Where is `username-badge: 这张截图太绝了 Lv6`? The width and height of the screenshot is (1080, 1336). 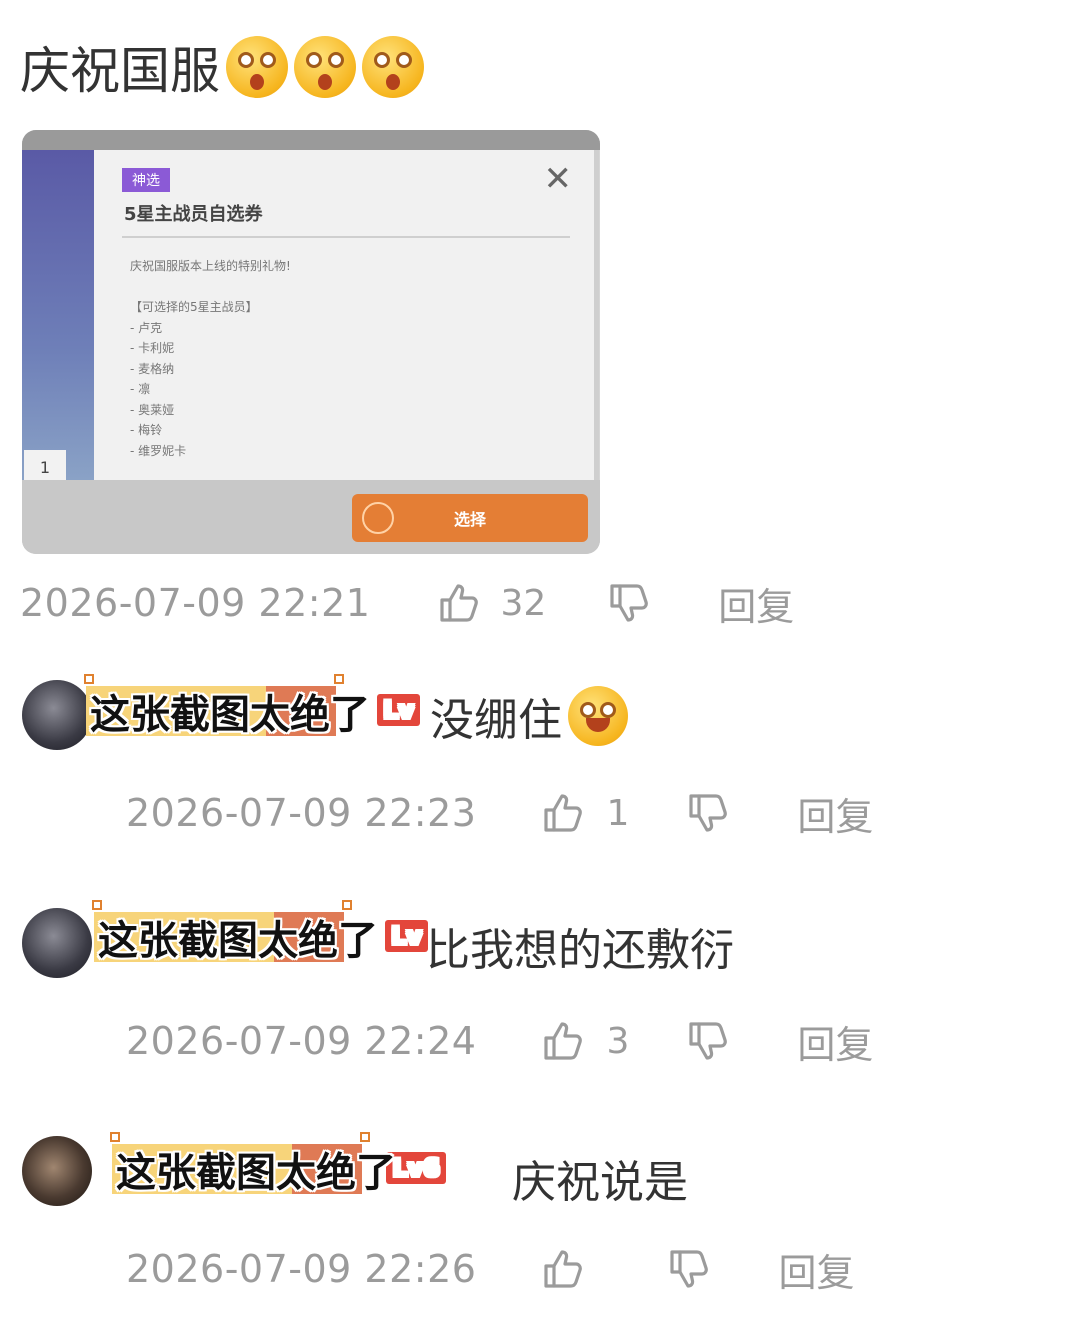 username-badge: 这张截图太绝了 Lv6 is located at coordinates (278, 1166).